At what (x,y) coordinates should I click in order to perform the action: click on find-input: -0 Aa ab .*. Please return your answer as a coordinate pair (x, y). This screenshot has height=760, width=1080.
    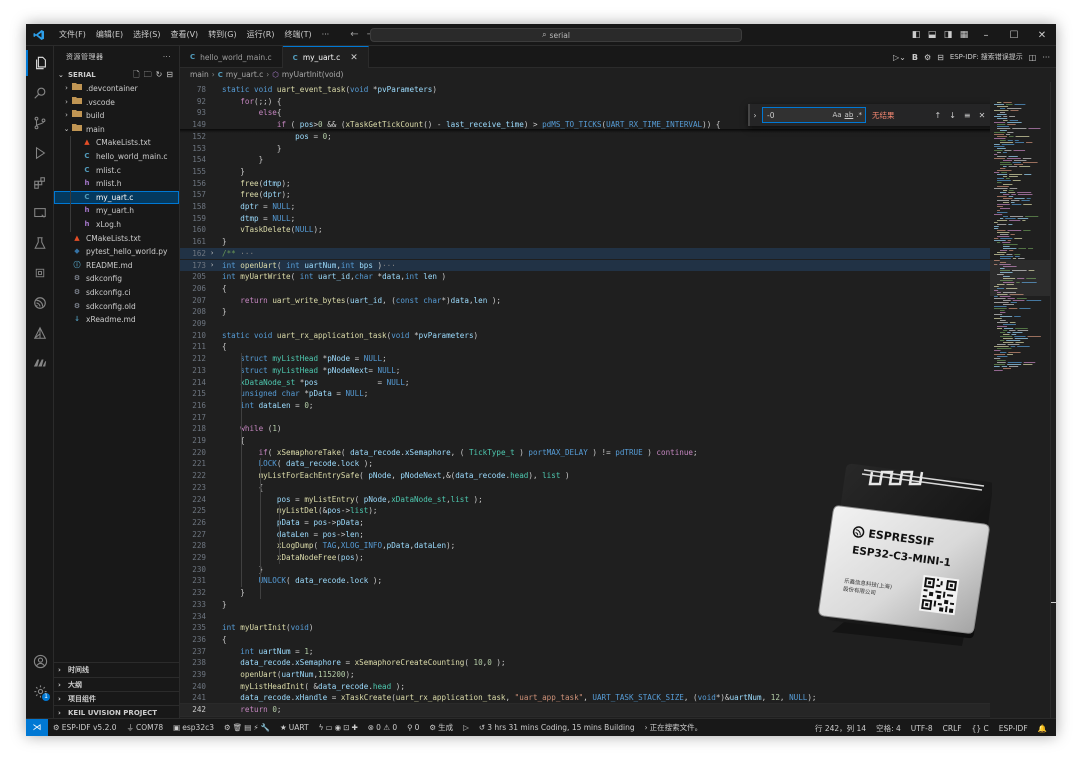
    Looking at the image, I should click on (814, 115).